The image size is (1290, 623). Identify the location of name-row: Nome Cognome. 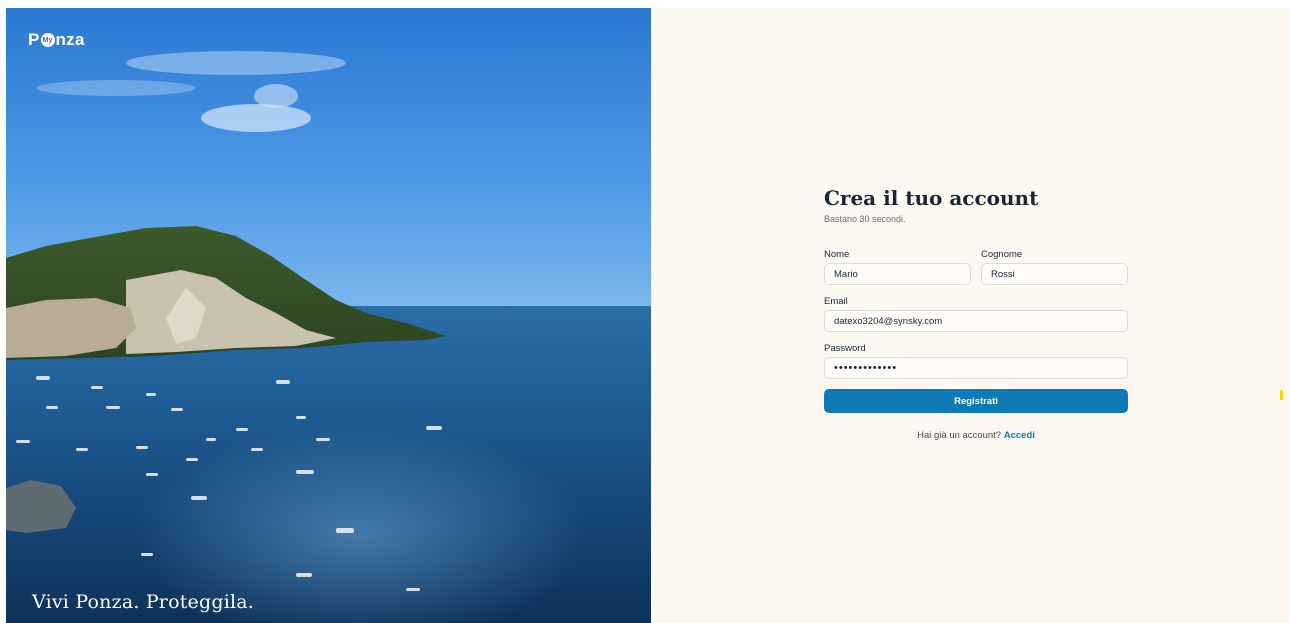
(976, 267).